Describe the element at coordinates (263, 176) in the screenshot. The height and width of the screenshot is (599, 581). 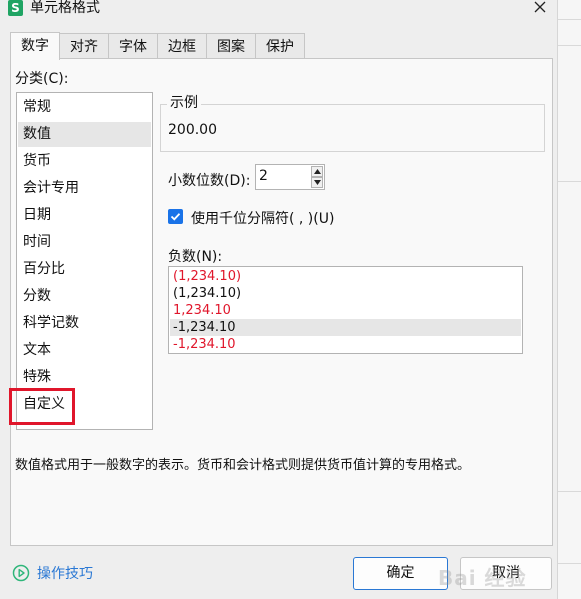
I see `decimal-places-value: 2` at that location.